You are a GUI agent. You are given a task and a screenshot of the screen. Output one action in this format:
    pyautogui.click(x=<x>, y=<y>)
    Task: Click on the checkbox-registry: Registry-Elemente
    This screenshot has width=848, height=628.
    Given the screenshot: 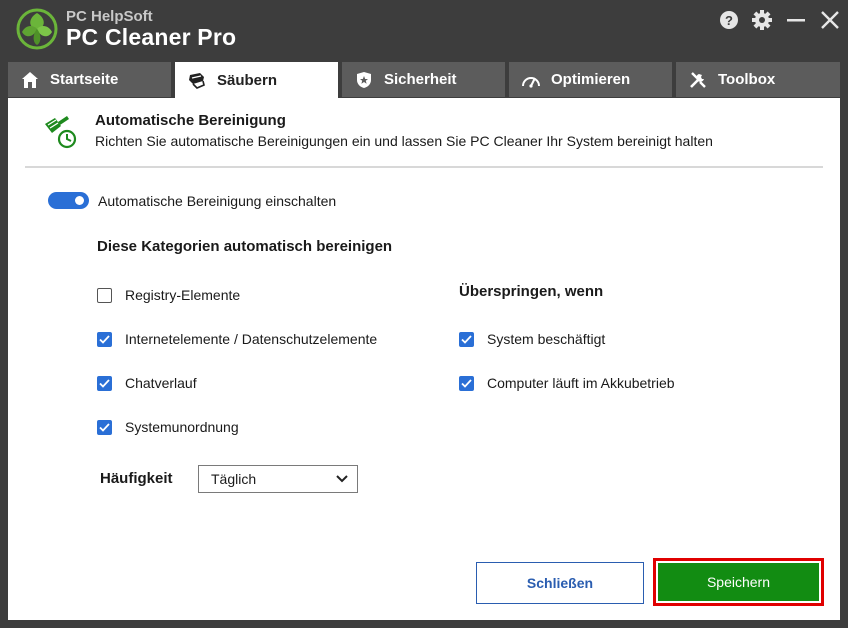 What is the action you would take?
    pyautogui.click(x=168, y=295)
    